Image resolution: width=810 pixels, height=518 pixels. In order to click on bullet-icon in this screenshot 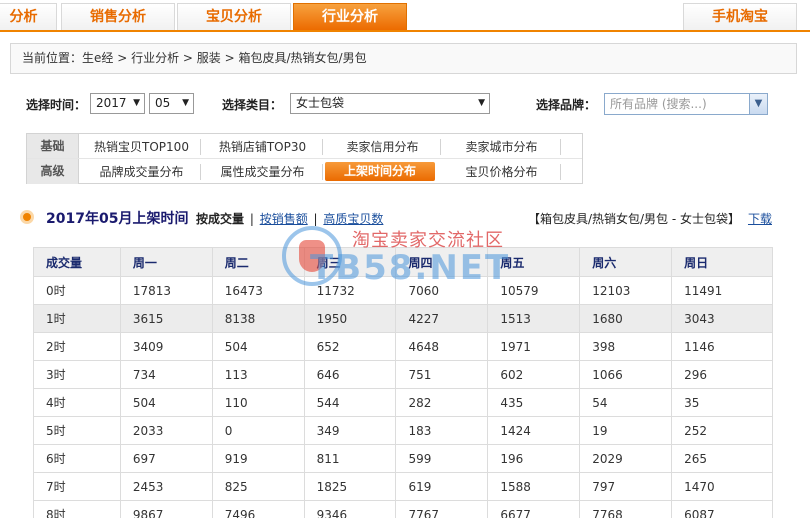, I will do `click(27, 217)`.